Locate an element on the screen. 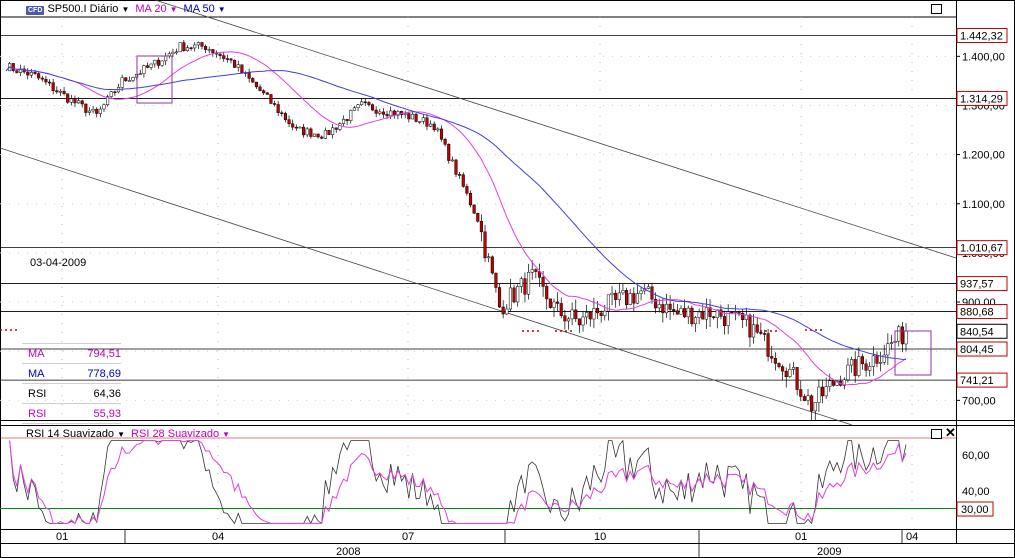 The width and height of the screenshot is (1015, 558). year-label: 2008 is located at coordinates (348, 552).